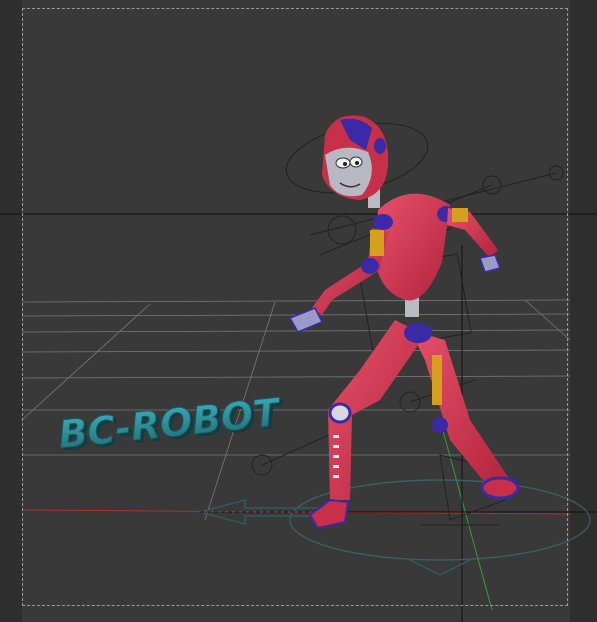  What do you see at coordinates (340, 413) in the screenshot?
I see `robot-front-knee` at bounding box center [340, 413].